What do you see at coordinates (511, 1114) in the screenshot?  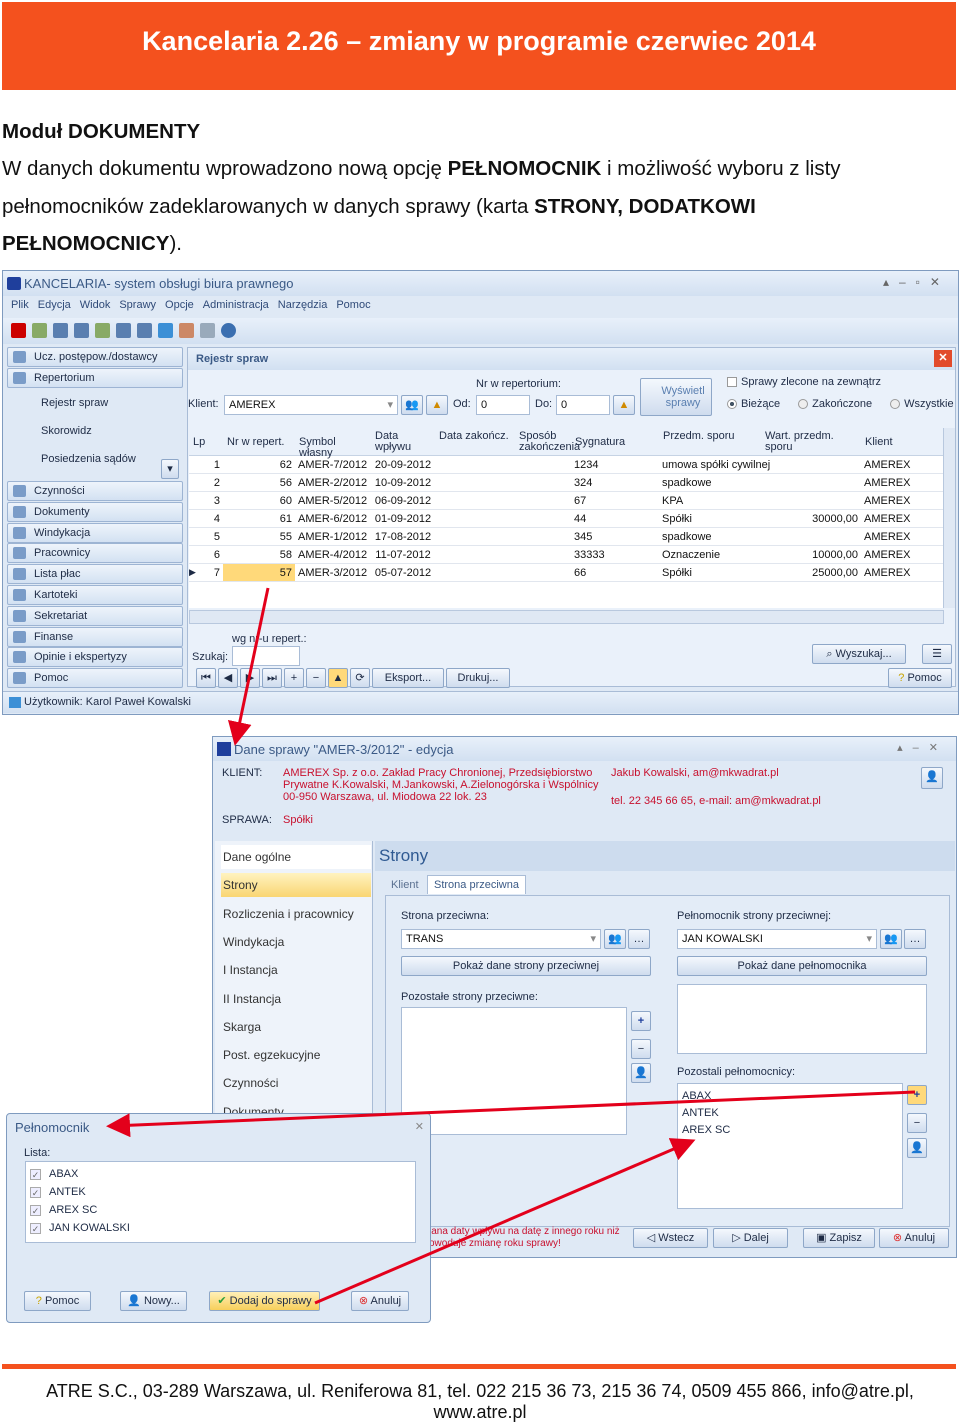 I see `arrow-to-dialog` at bounding box center [511, 1114].